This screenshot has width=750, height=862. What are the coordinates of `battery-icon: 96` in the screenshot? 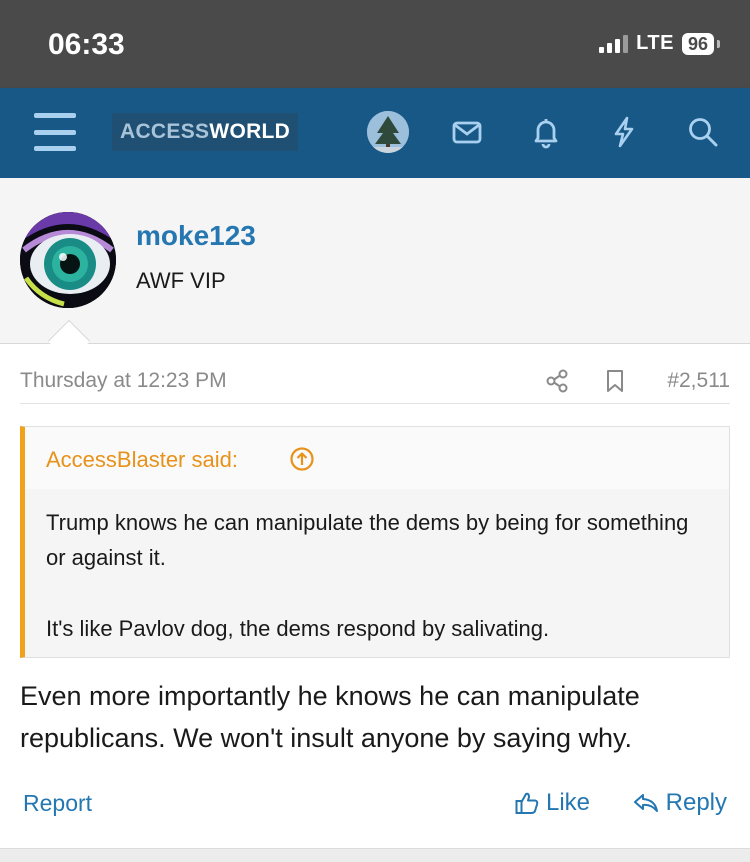 It's located at (701, 43).